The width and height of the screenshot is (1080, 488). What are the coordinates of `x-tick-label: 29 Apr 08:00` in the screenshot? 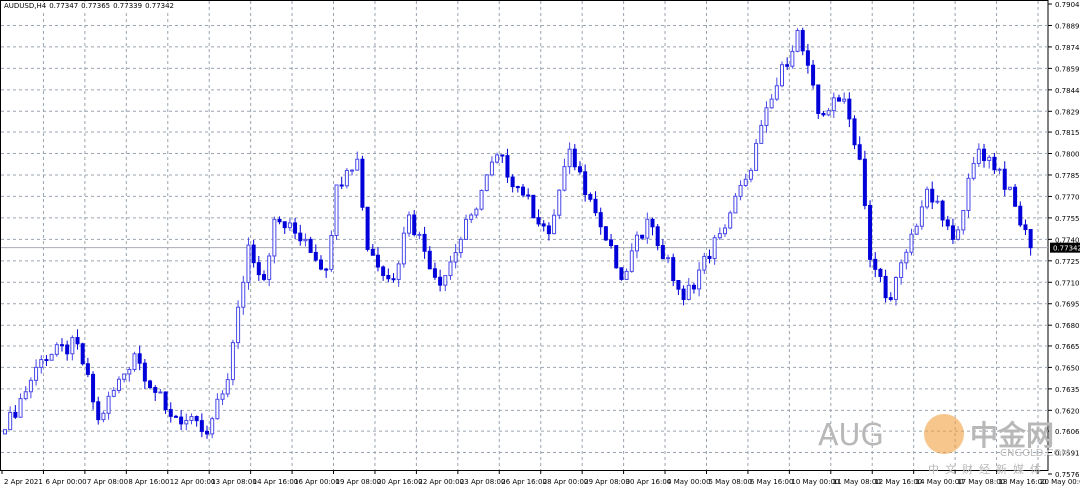 It's located at (607, 482).